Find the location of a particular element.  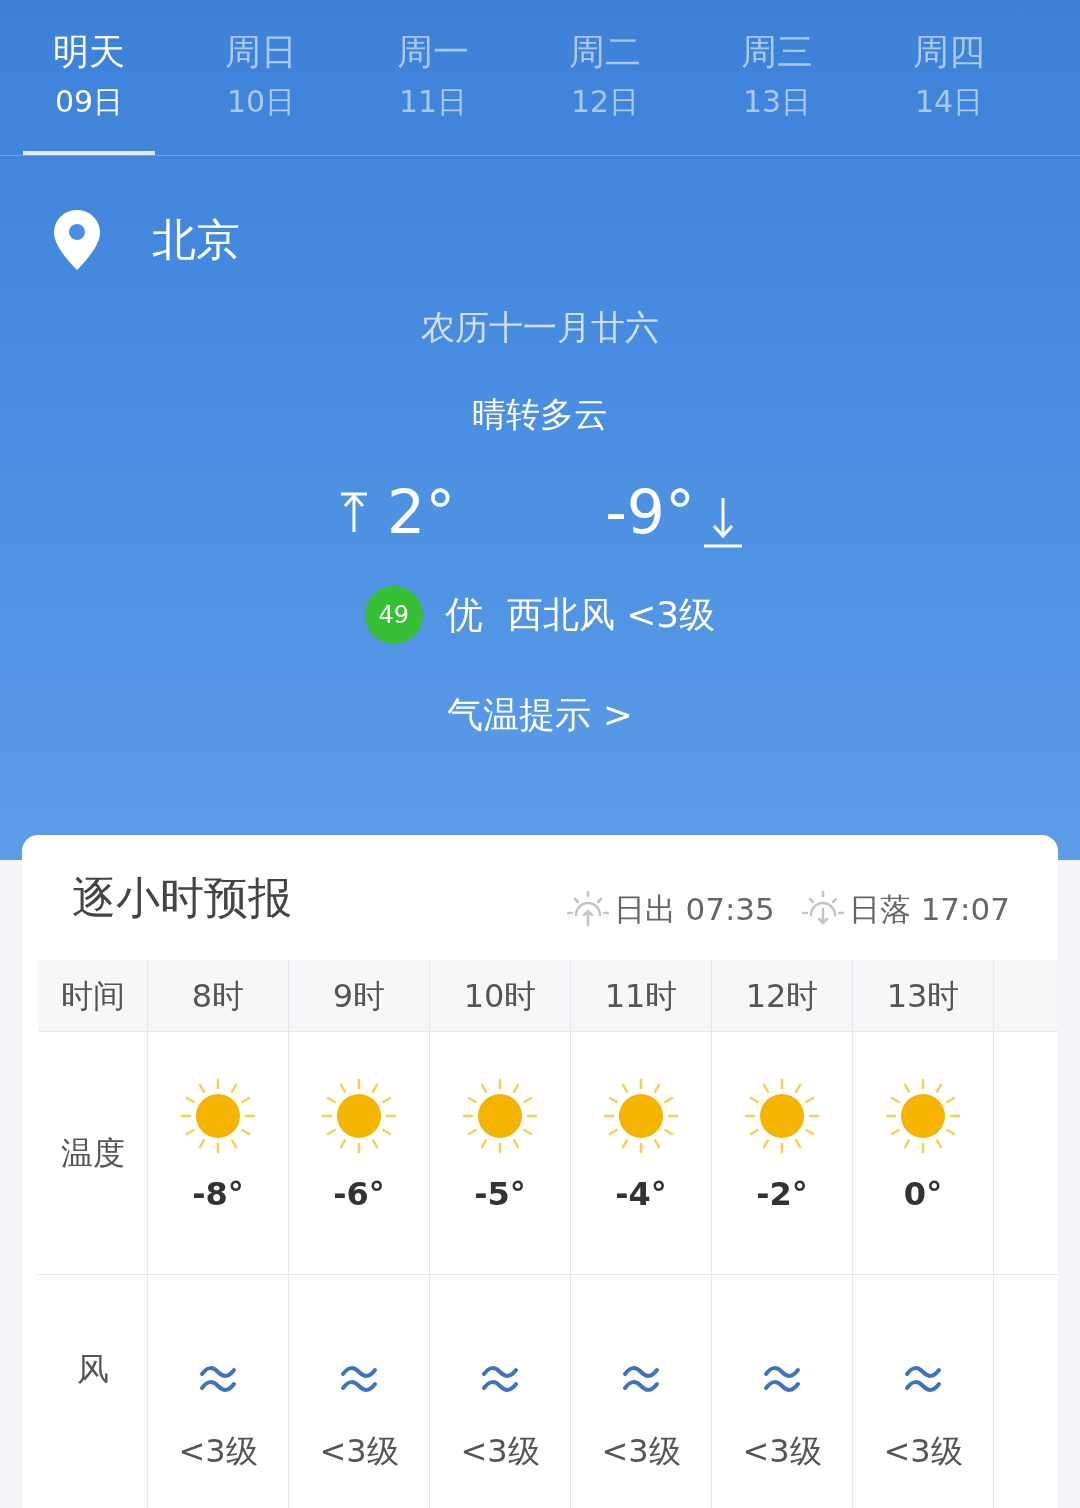

day-tab: 周三 13日 is located at coordinates (777, 77).